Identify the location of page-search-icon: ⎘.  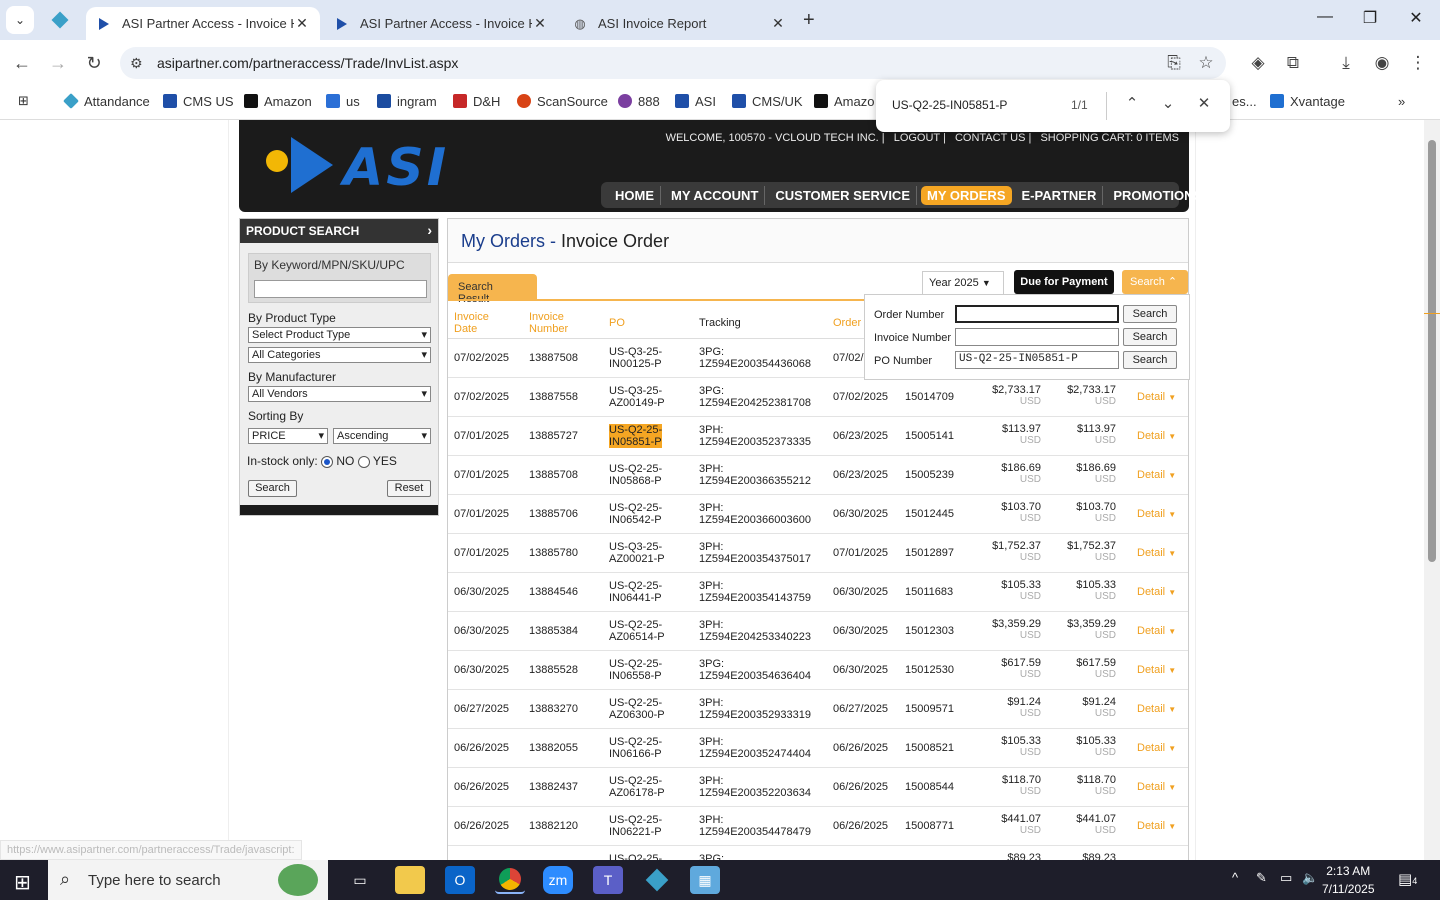
(1174, 63).